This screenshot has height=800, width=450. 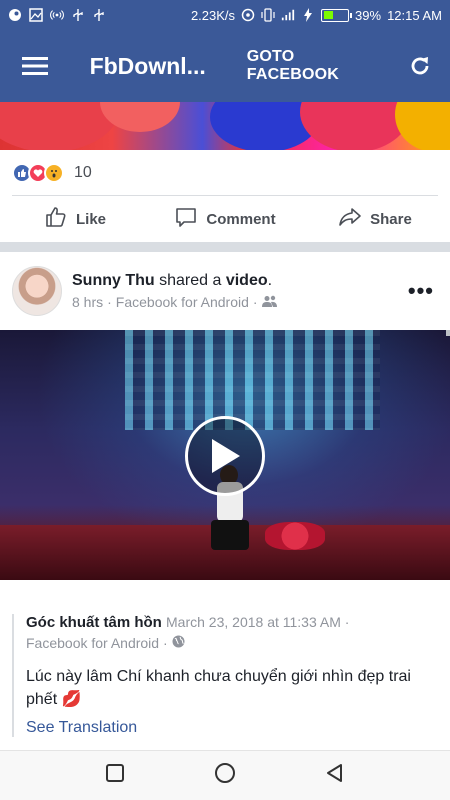 I want to click on title-period: ., so click(x=270, y=280).